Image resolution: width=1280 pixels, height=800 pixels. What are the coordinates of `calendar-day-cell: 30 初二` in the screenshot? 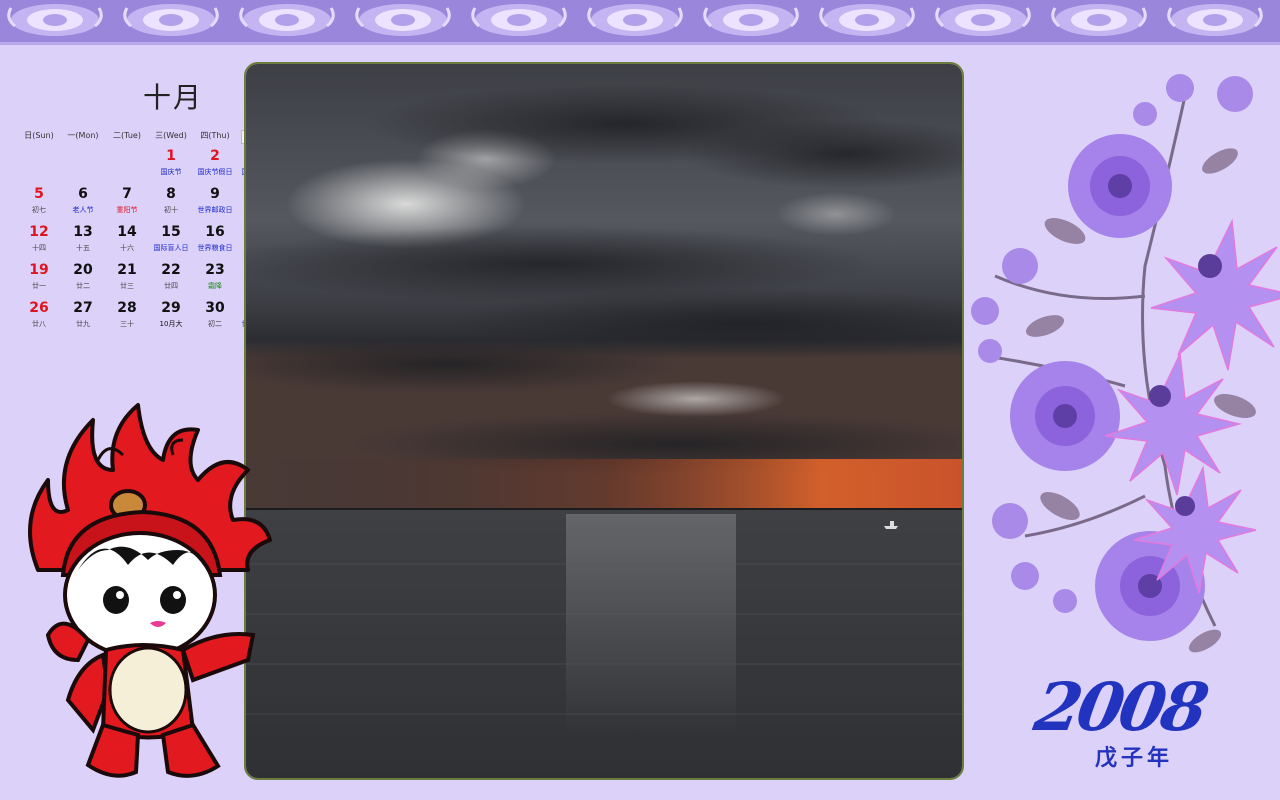 It's located at (215, 319).